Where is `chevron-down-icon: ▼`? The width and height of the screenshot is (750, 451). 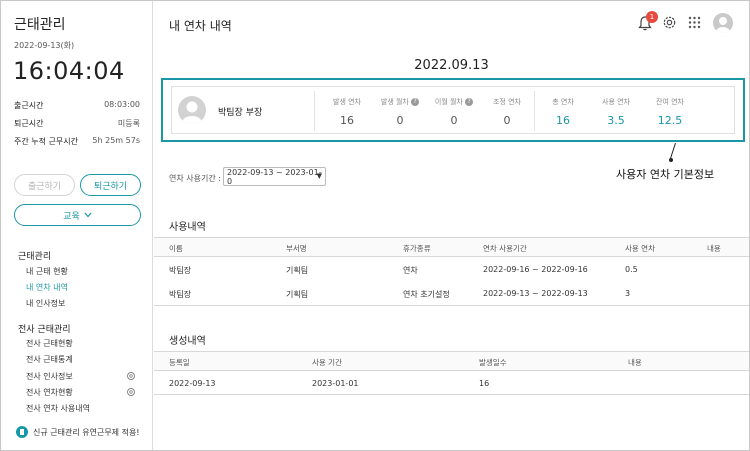
chevron-down-icon: ▼ is located at coordinates (319, 176).